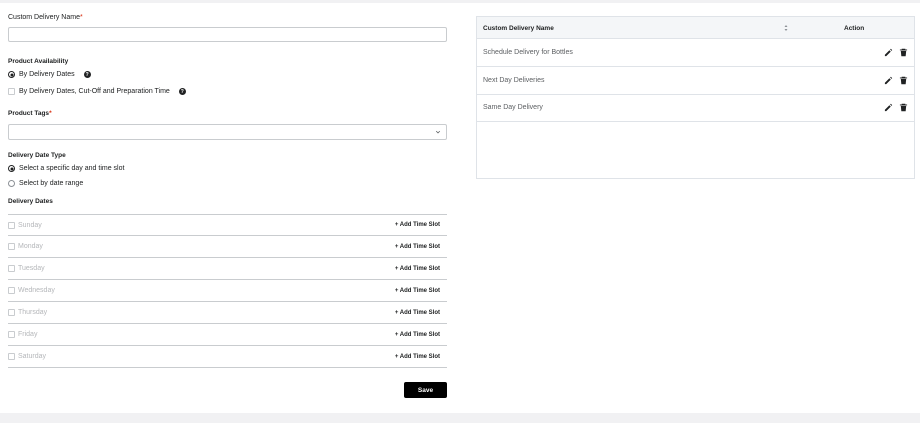  Describe the element at coordinates (438, 132) in the screenshot. I see `chevron-down-icon` at that location.